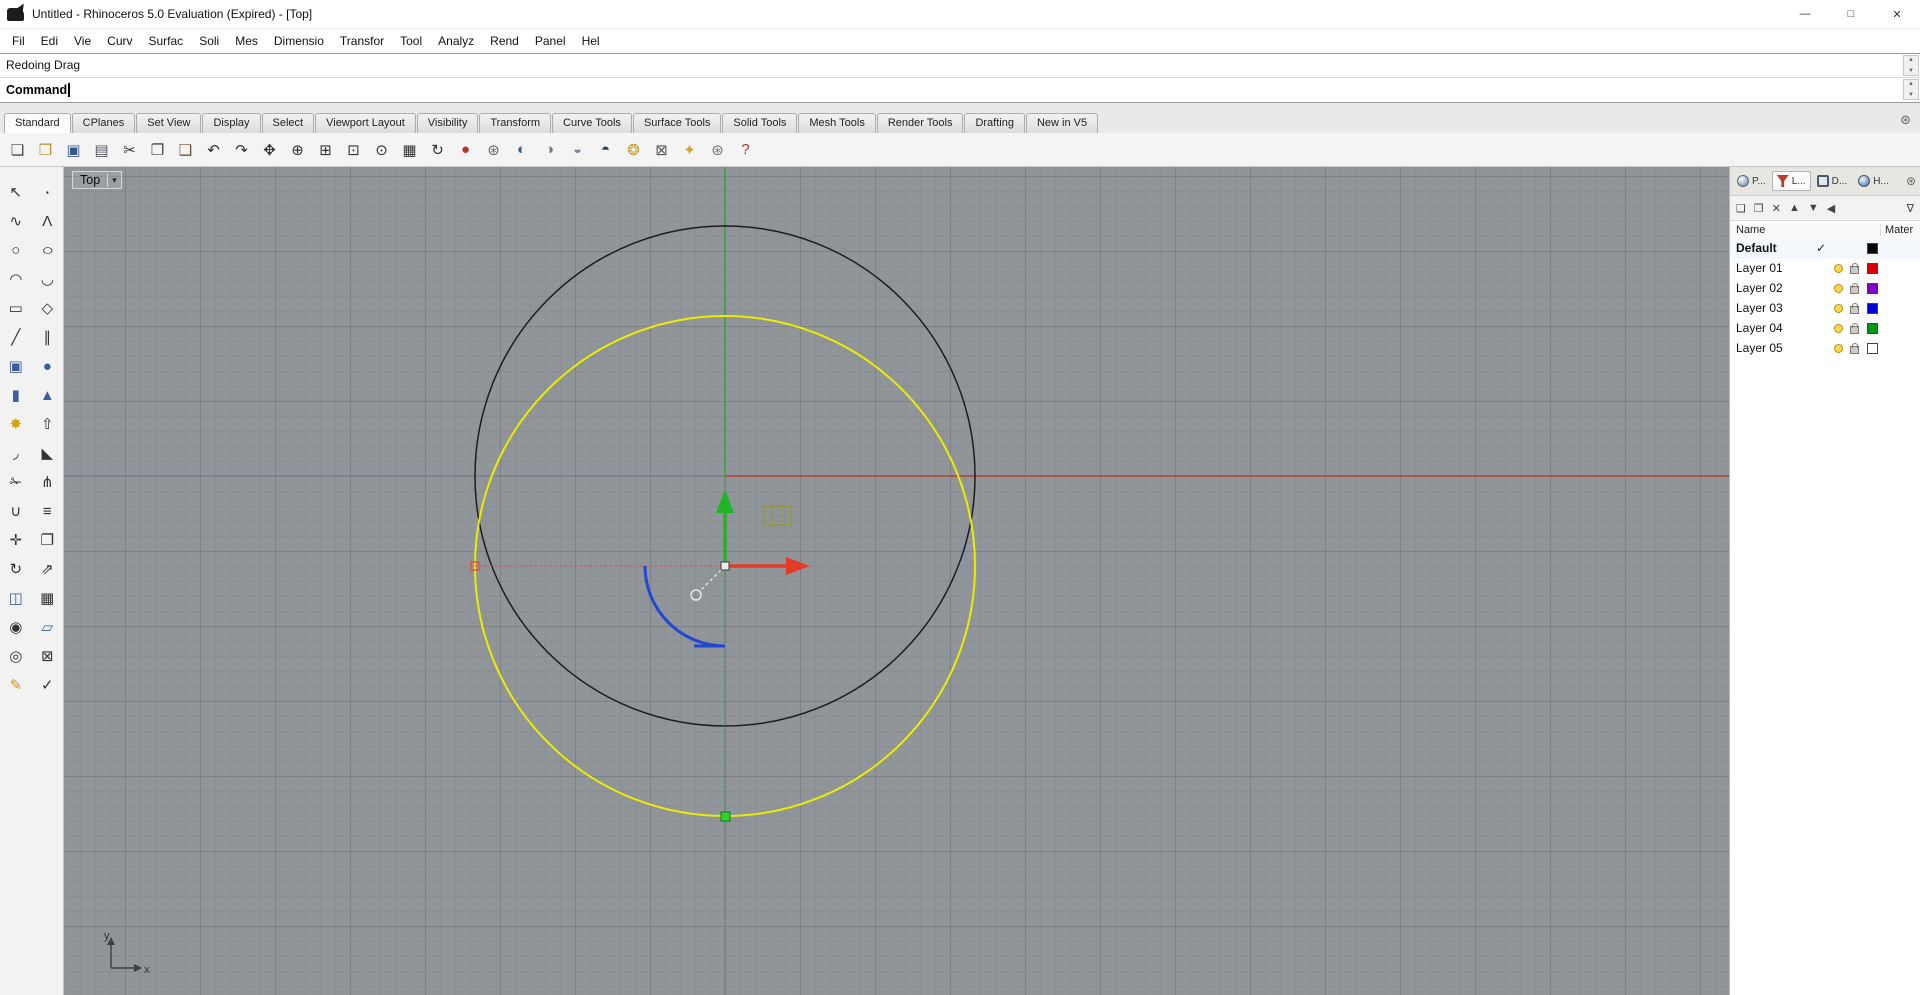 The height and width of the screenshot is (995, 1920). What do you see at coordinates (798, 566) in the screenshot?
I see `gumball-red-arrowhead` at bounding box center [798, 566].